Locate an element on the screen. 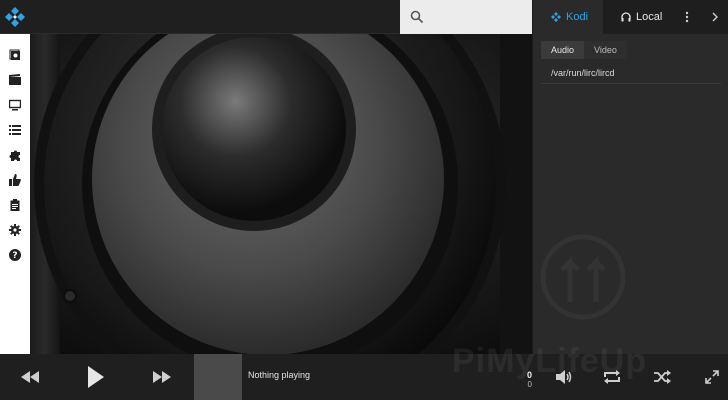 Image resolution: width=728 pixels, height=400 pixels. tv-icon is located at coordinates (15, 105).